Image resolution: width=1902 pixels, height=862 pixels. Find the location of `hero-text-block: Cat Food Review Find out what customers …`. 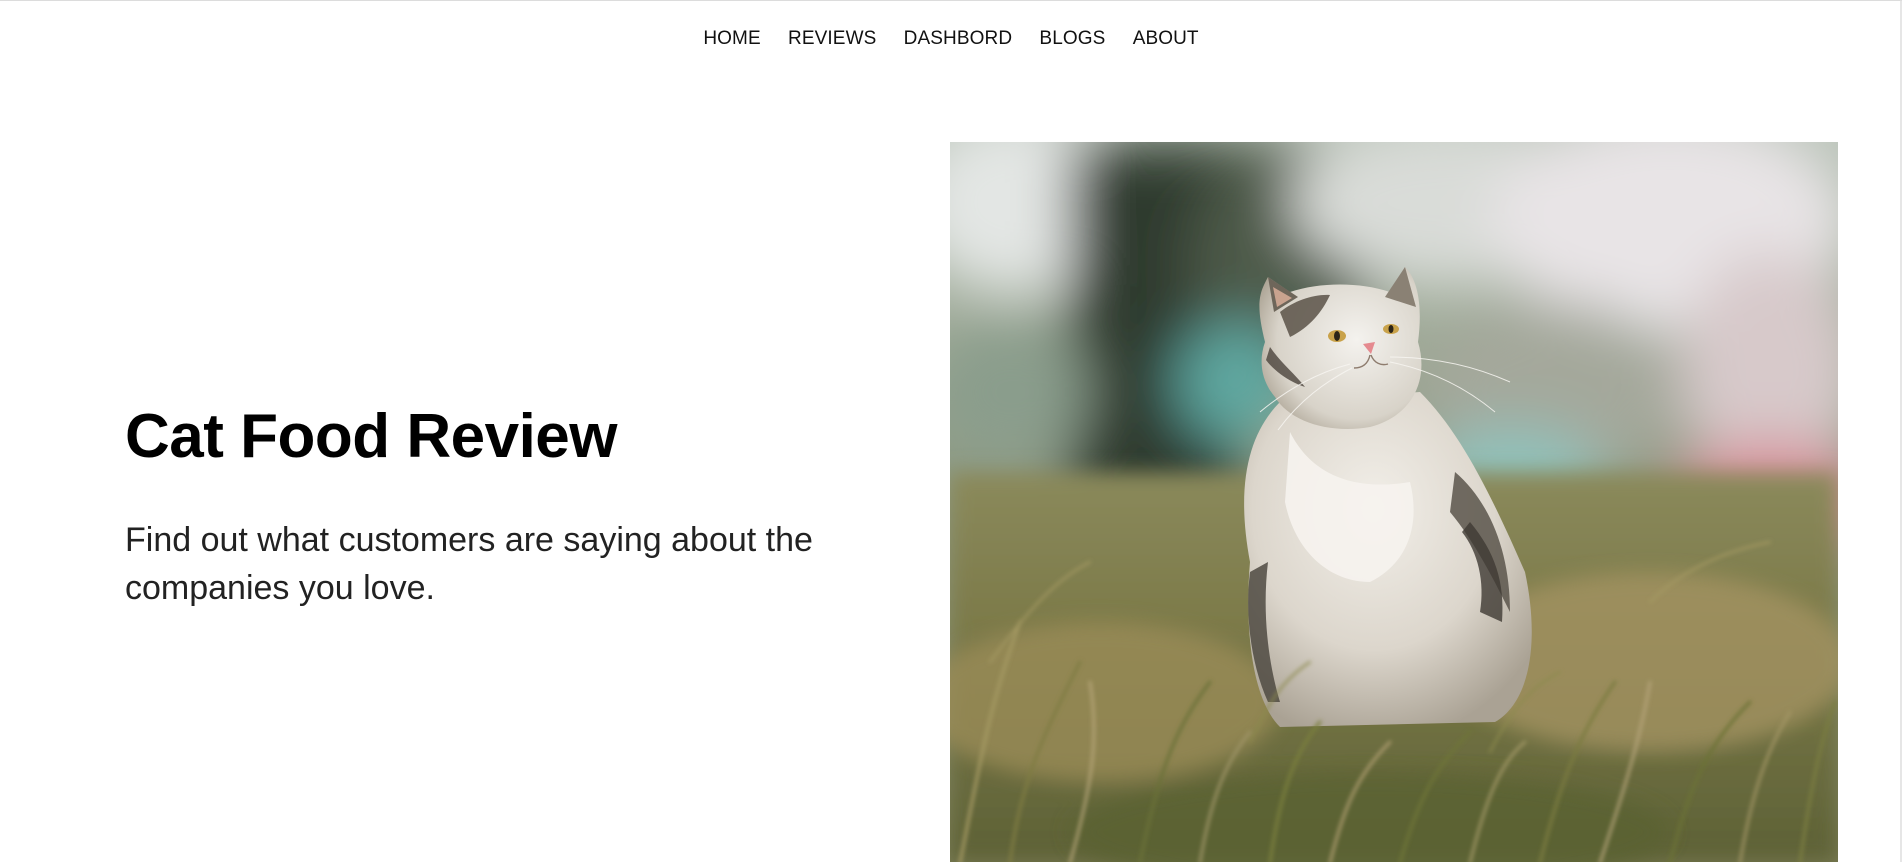

hero-text-block: Cat Food Review Find out what customers … is located at coordinates (485, 506).